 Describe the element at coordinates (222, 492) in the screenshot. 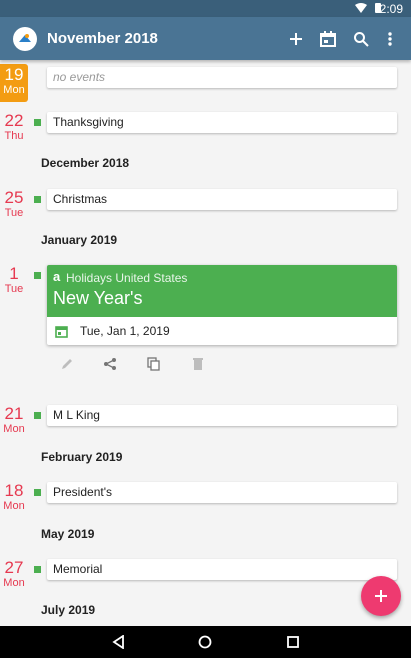

I see `event-card: President's` at that location.